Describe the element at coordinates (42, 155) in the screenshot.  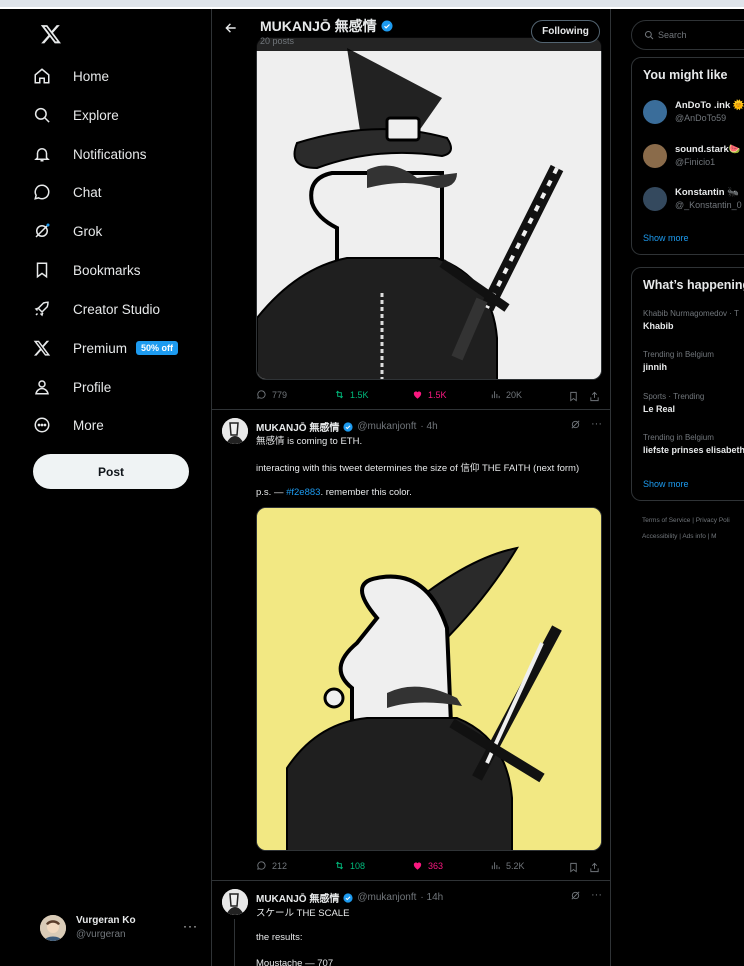
I see `bell-icon` at that location.